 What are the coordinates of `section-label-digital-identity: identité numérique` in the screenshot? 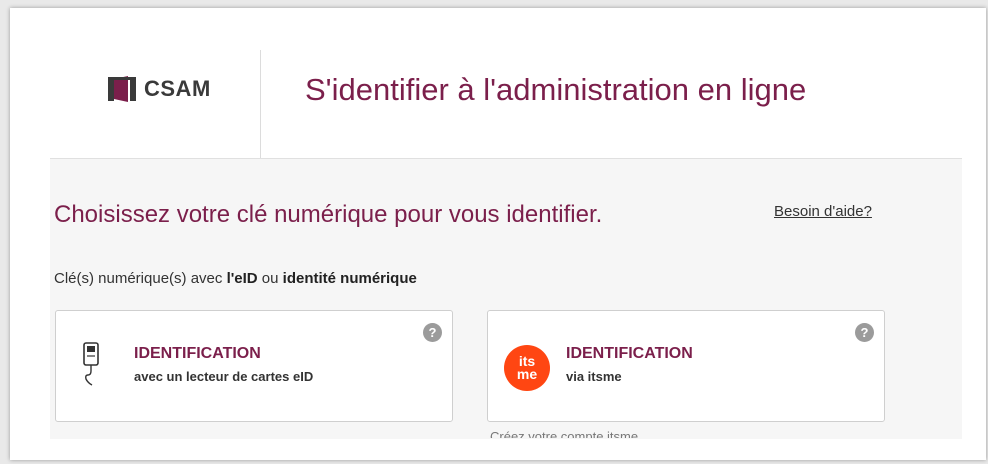 It's located at (349, 278).